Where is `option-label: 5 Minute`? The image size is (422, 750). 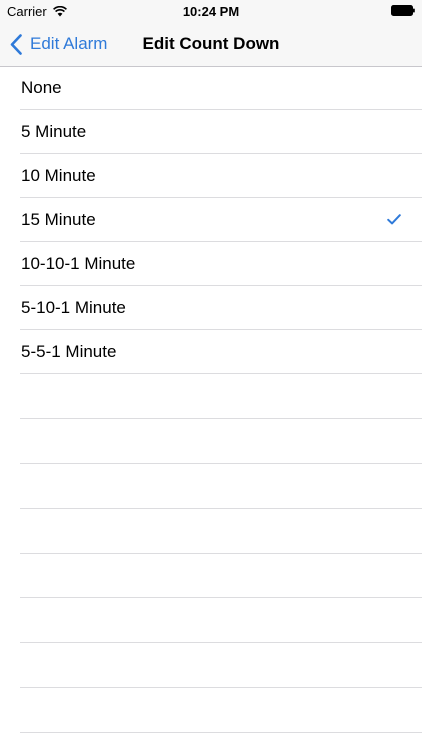
option-label: 5 Minute is located at coordinates (54, 131).